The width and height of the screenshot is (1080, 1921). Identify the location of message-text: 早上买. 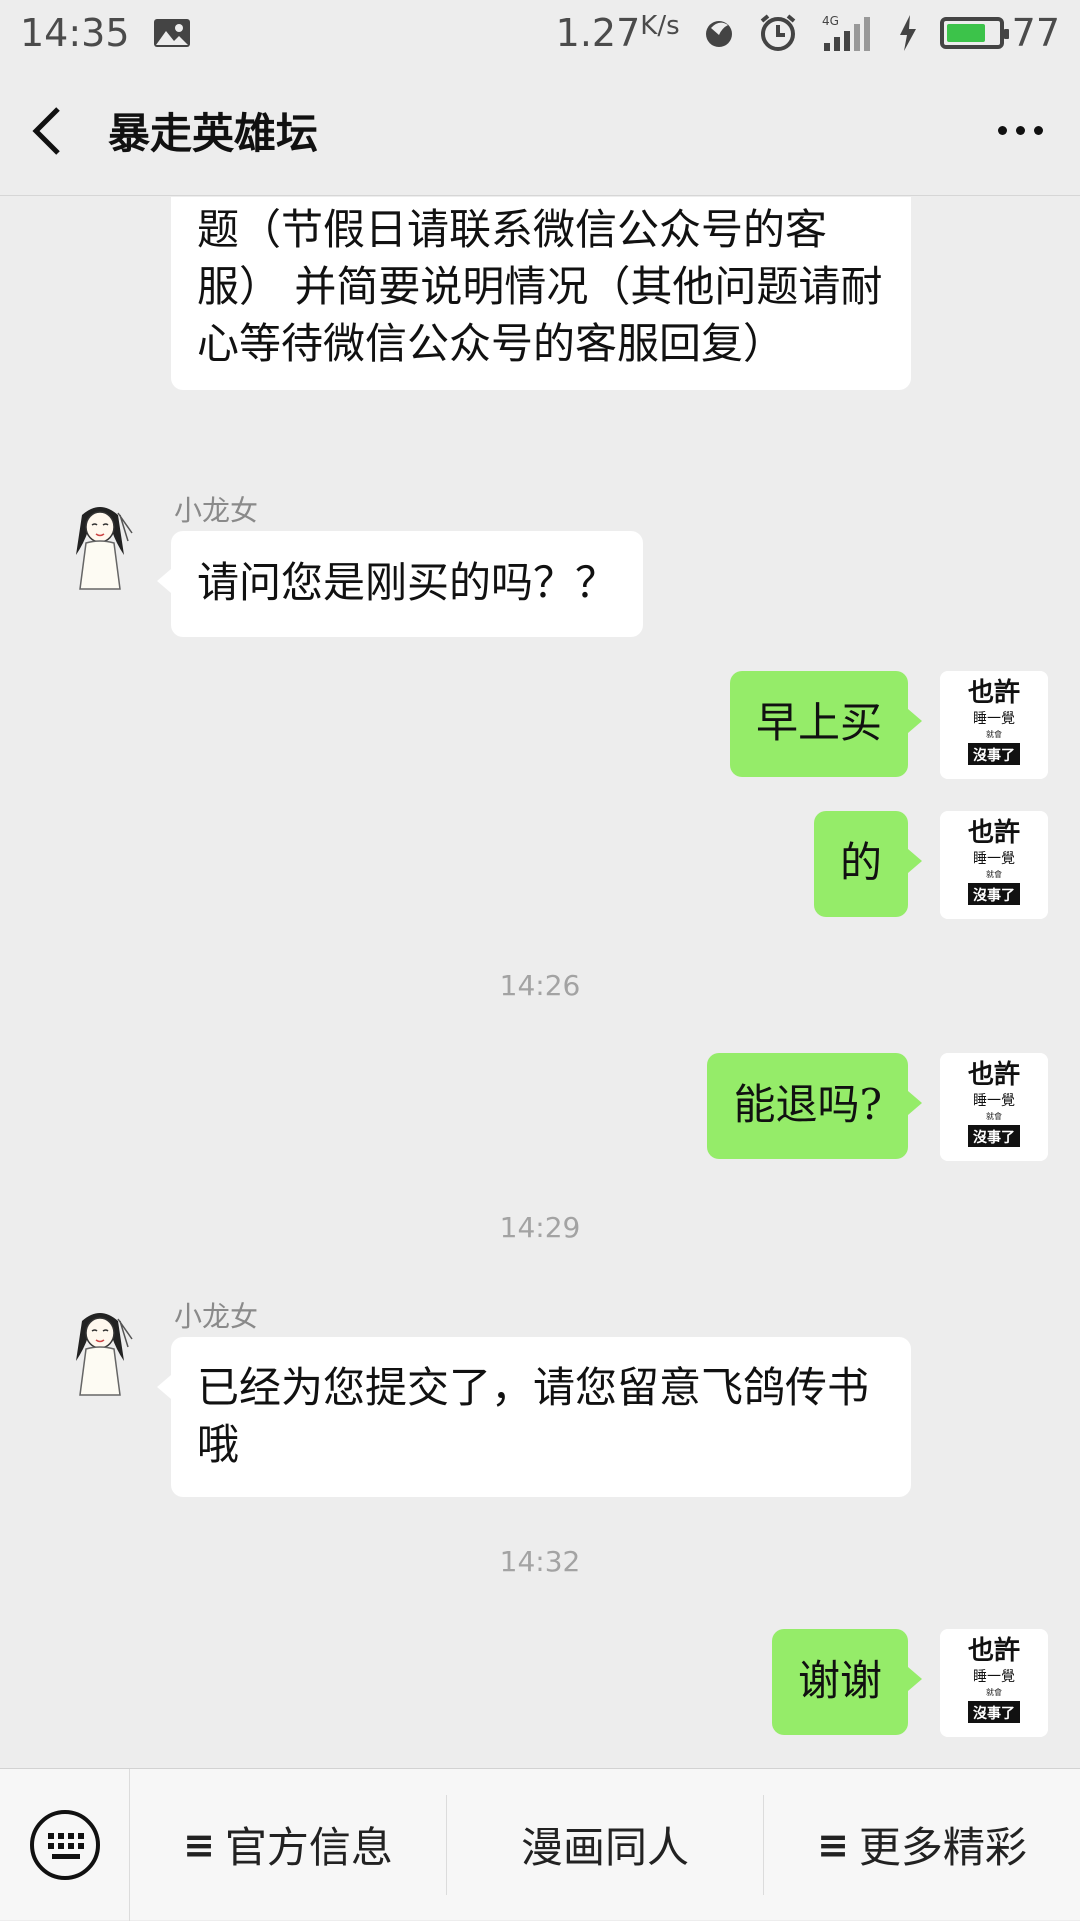
(818, 722).